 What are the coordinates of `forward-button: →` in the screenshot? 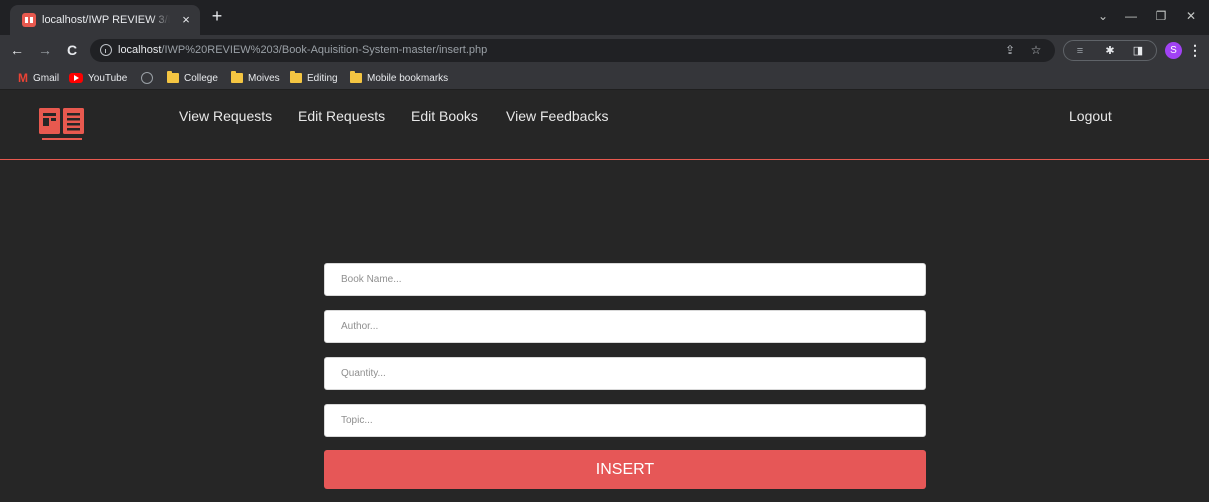 It's located at (45, 50).